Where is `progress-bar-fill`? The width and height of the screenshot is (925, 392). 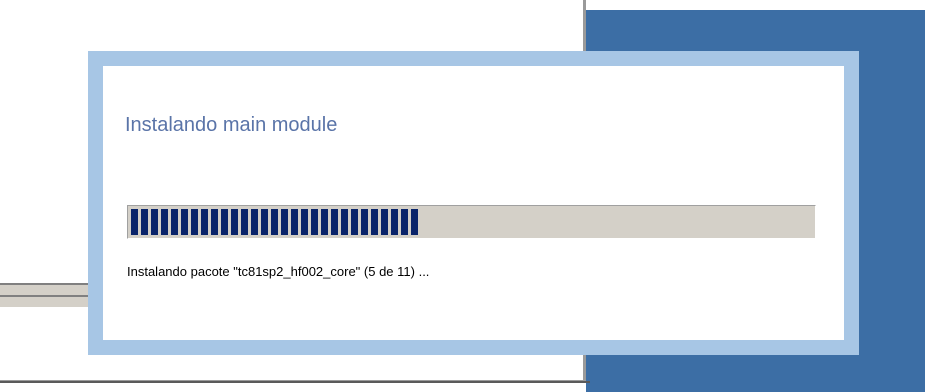
progress-bar-fill is located at coordinates (274, 222).